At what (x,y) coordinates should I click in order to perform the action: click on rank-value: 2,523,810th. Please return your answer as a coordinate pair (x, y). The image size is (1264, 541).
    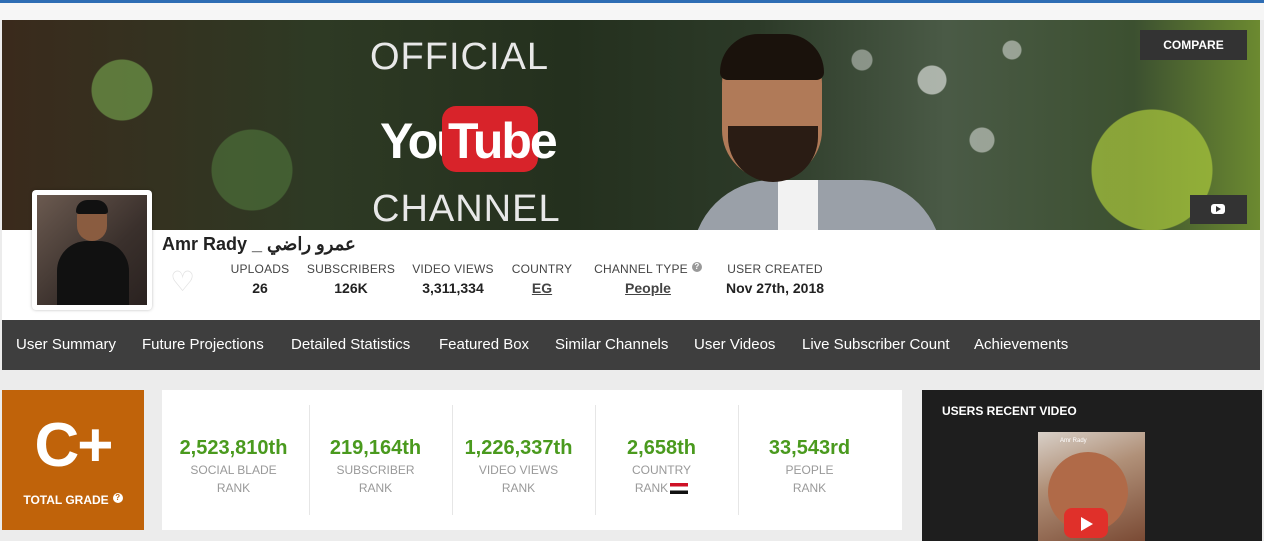
    Looking at the image, I should click on (233, 448).